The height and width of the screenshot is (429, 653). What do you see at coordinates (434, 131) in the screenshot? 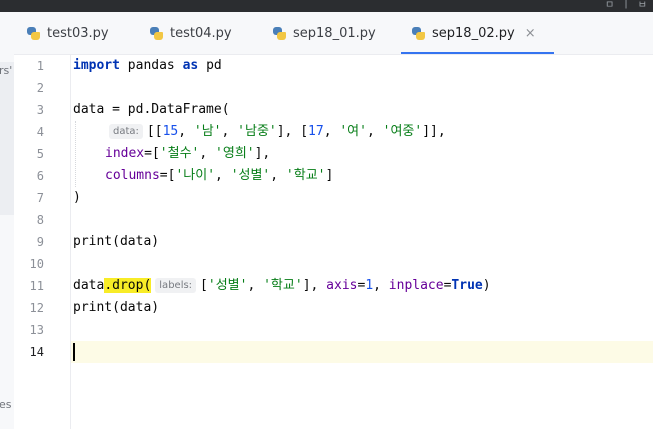
I see `code-token: ]],` at bounding box center [434, 131].